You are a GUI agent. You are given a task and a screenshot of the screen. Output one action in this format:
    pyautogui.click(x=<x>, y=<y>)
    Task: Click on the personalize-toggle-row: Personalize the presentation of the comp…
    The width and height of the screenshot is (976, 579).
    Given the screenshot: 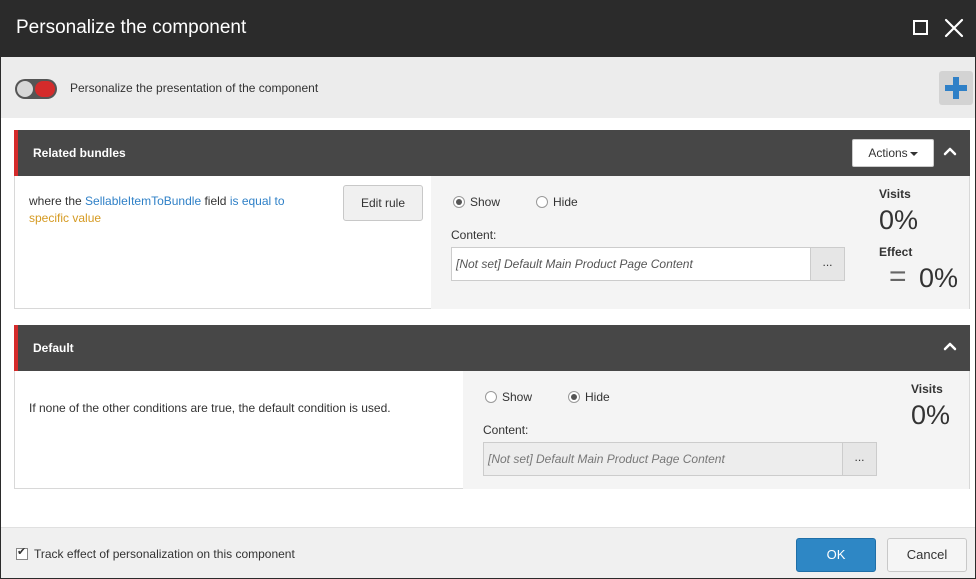 What is the action you would take?
    pyautogui.click(x=488, y=87)
    